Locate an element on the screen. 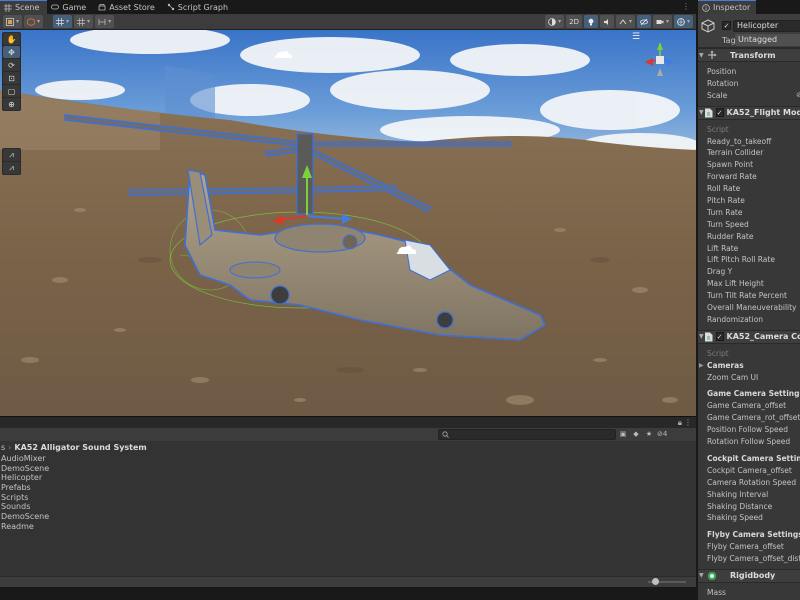 The image size is (800, 600). overlay-menu-icon: ☰ is located at coordinates (637, 37).